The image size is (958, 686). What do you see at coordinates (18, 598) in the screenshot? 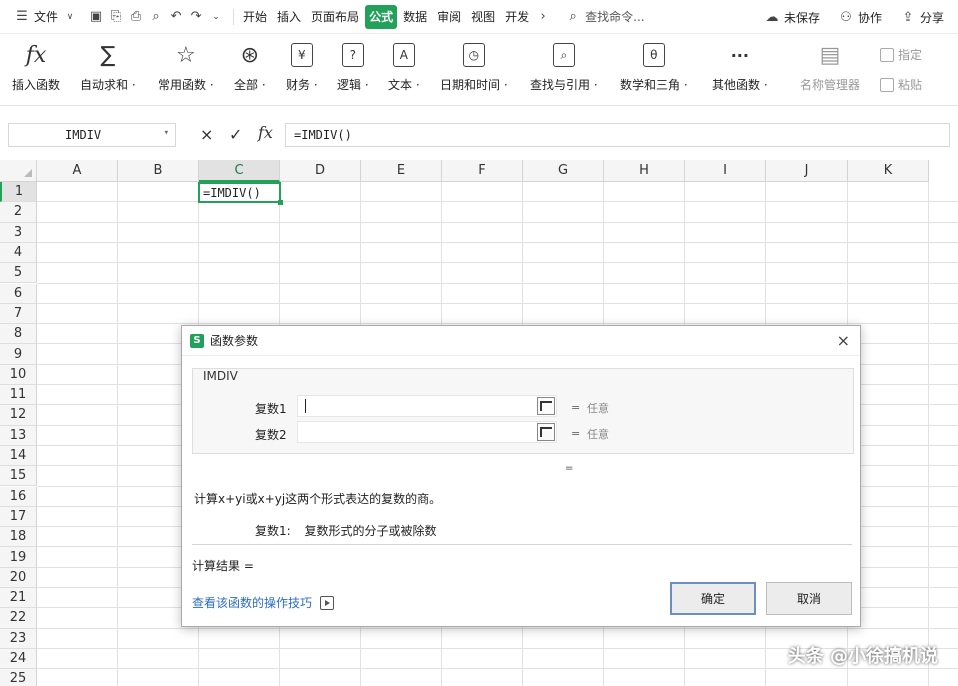
I see `row-header-21: 21` at bounding box center [18, 598].